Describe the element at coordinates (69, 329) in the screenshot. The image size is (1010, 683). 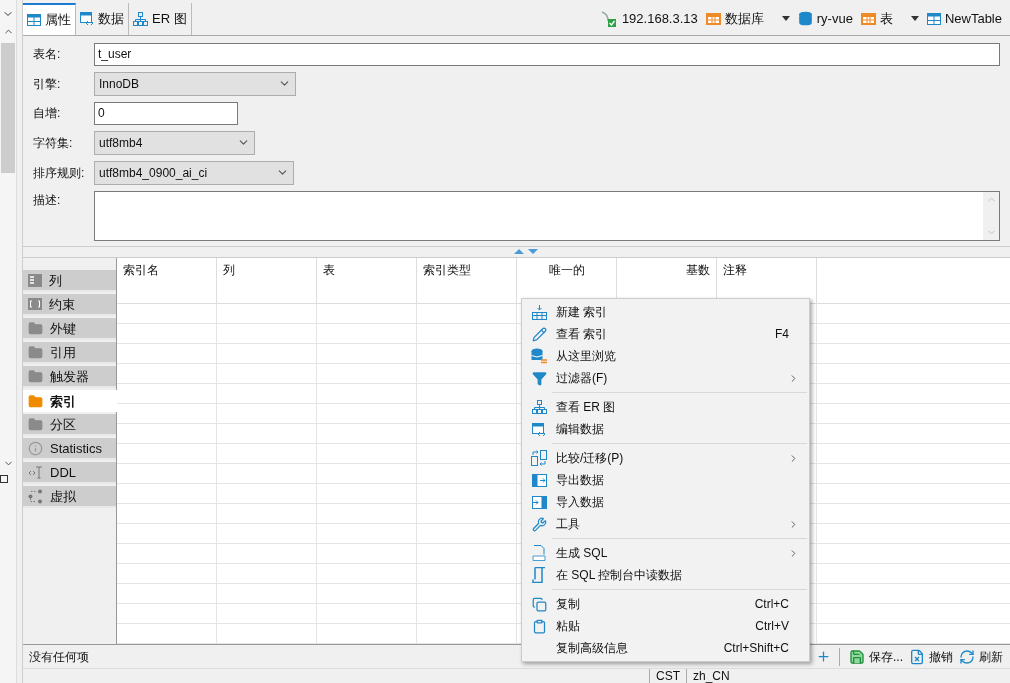
I see `side-tab: 外键` at that location.